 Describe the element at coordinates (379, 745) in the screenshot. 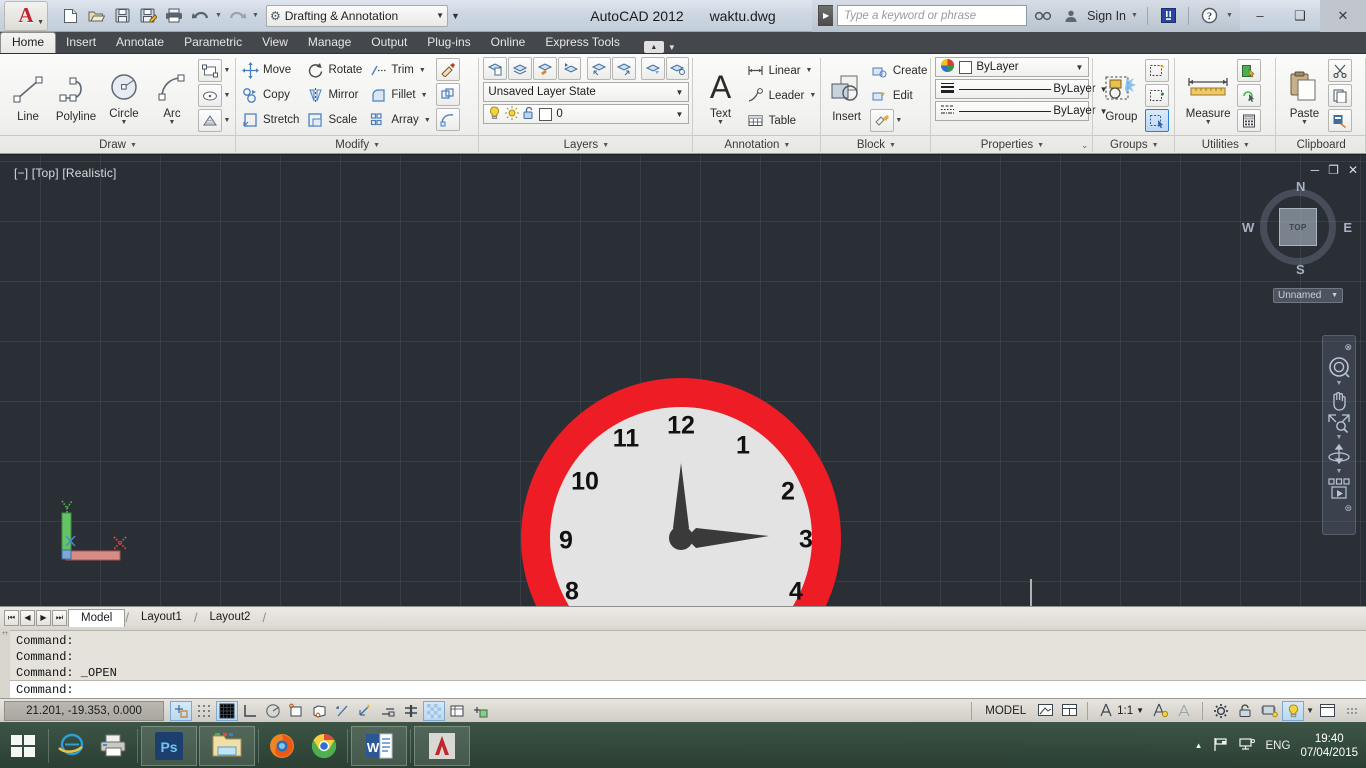

I see `word-icon: W` at that location.